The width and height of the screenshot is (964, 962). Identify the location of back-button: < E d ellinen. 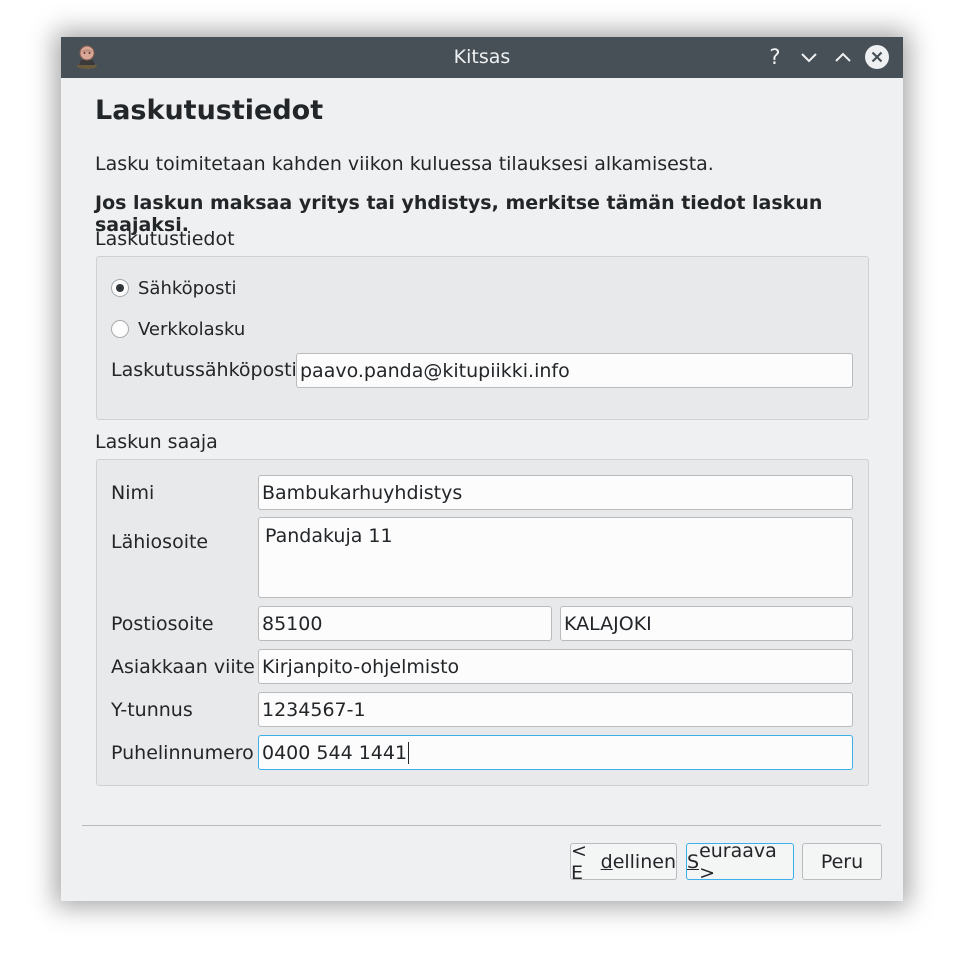
(623, 862).